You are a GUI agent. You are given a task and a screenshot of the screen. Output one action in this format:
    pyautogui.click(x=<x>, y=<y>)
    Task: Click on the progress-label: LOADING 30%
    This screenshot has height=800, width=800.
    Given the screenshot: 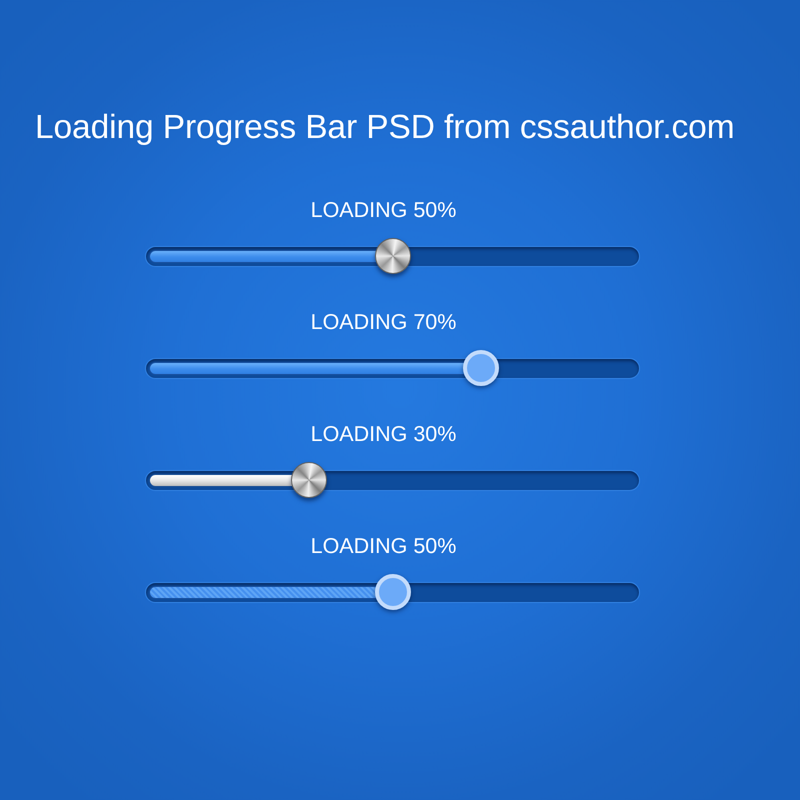 What is the action you would take?
    pyautogui.click(x=383, y=434)
    